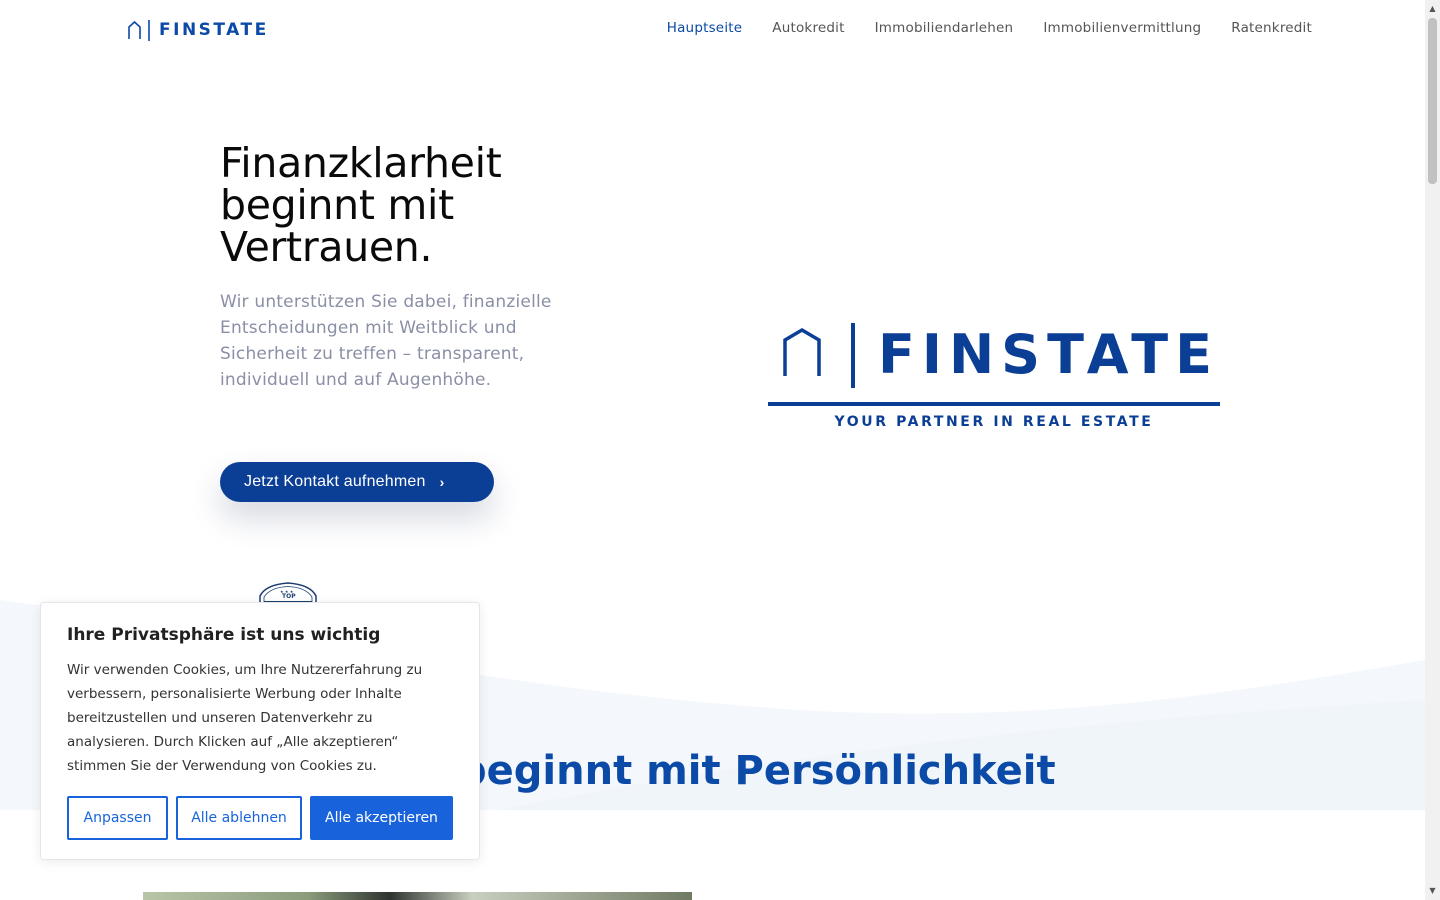 The image size is (1440, 900). What do you see at coordinates (1432, 9) in the screenshot?
I see `scroll-up-arrow-icon: ▲` at bounding box center [1432, 9].